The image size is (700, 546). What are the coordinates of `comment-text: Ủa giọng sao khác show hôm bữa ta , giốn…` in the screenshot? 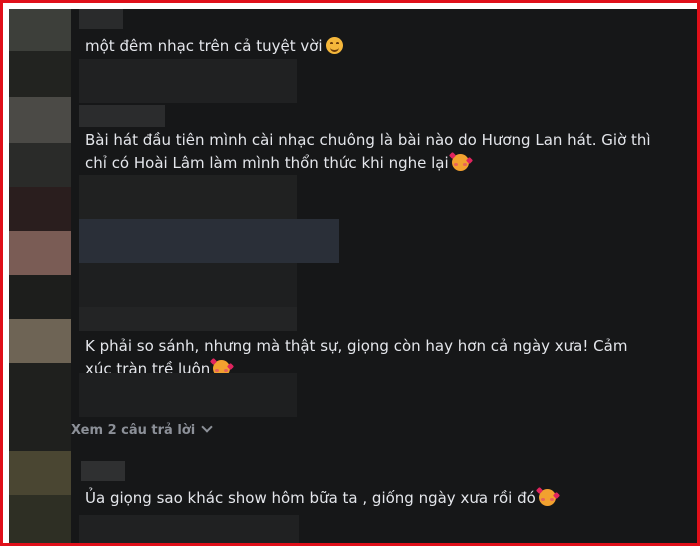 It's located at (322, 498).